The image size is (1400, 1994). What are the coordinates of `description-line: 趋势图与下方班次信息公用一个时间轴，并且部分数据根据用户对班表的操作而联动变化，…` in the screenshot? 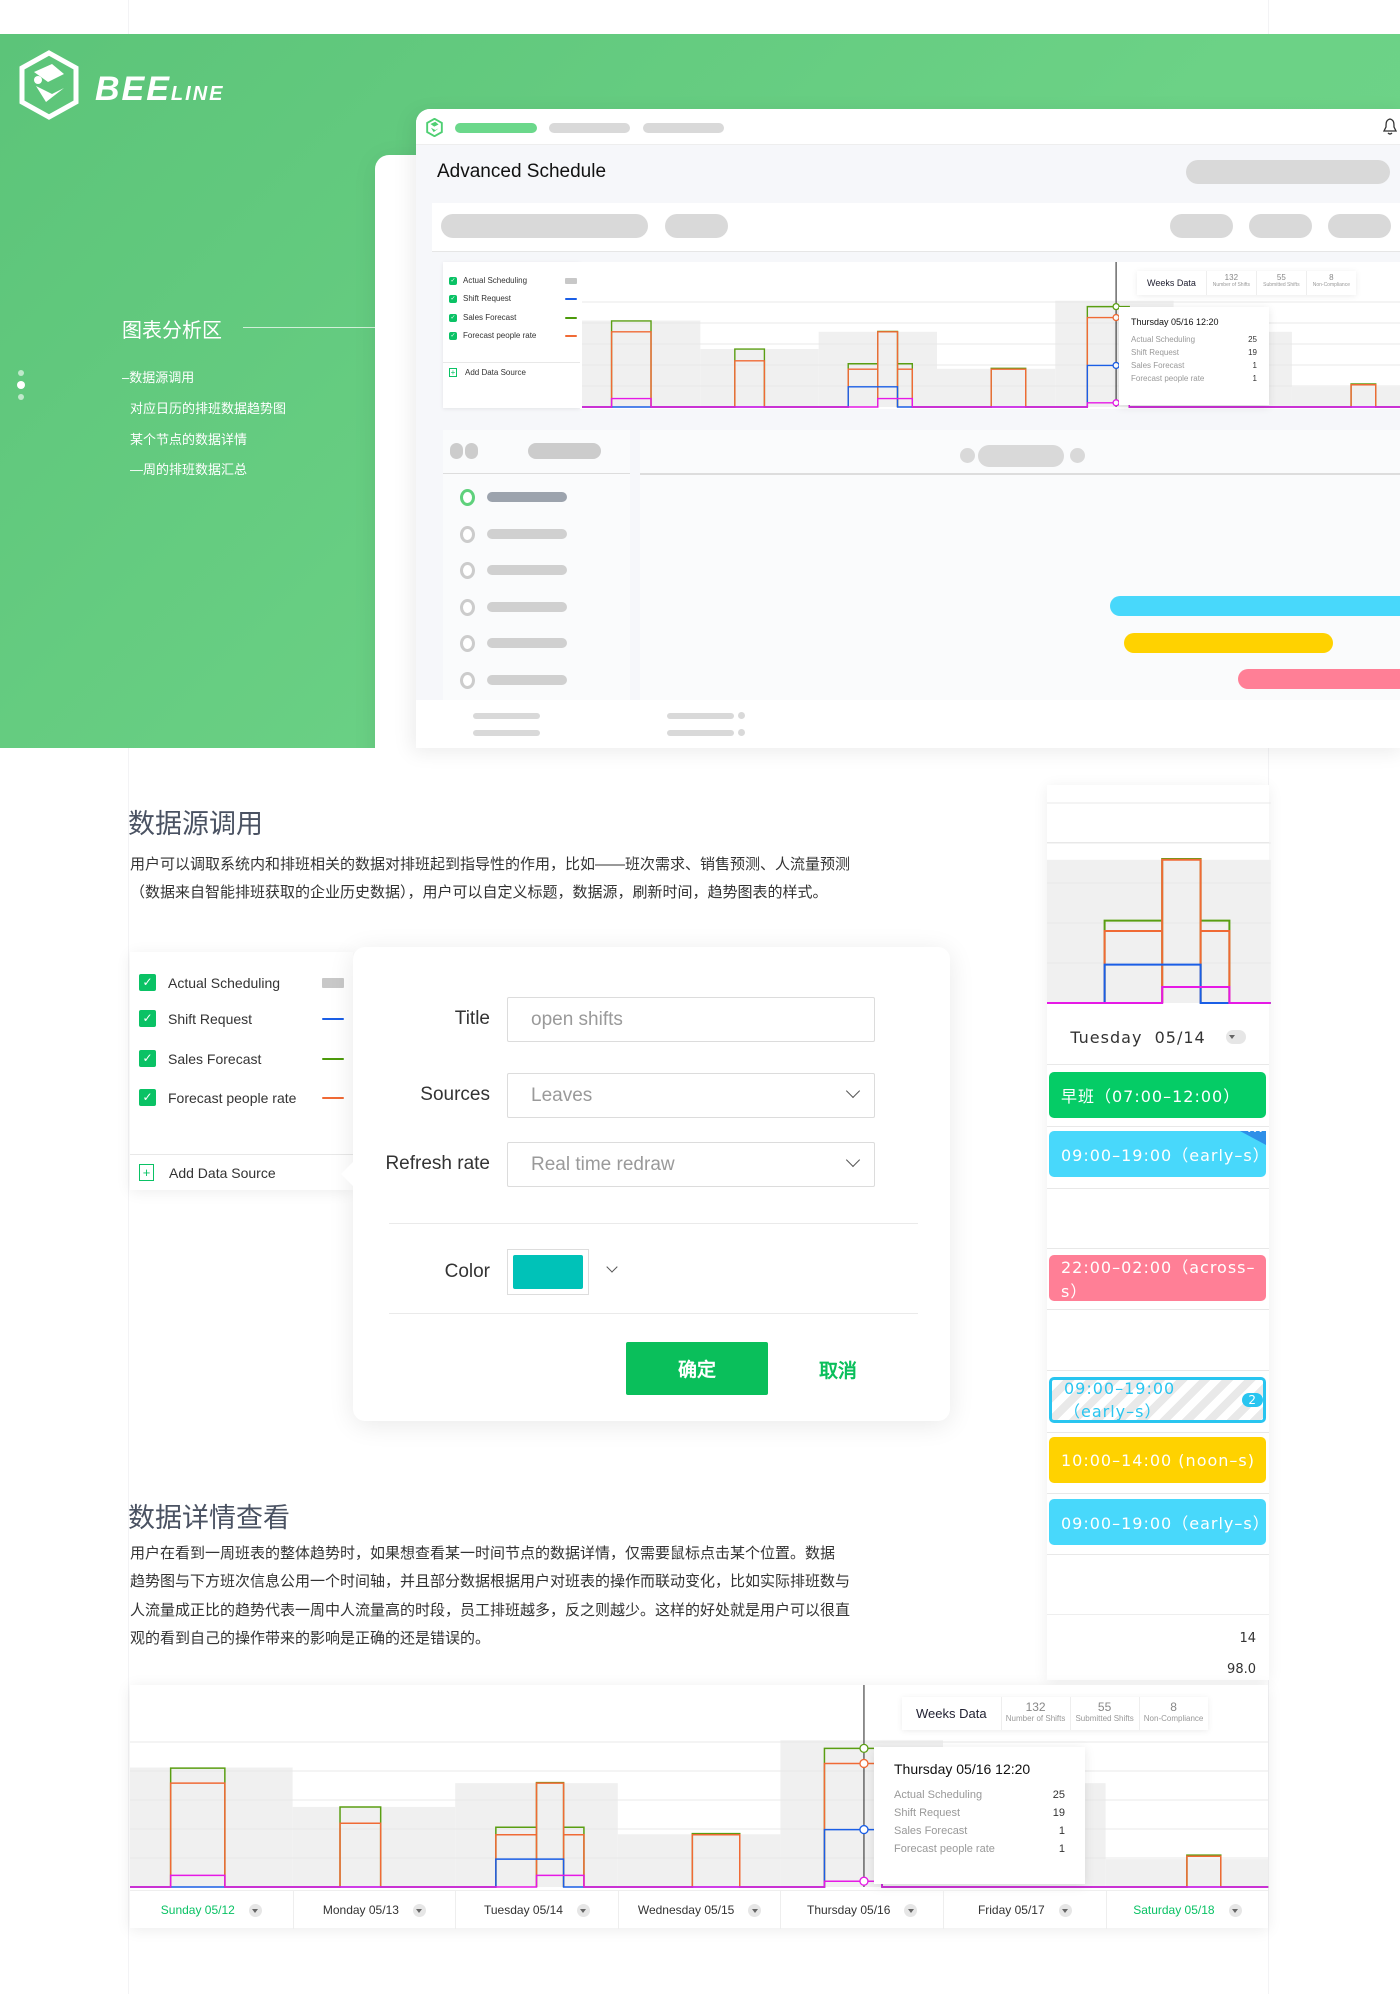 It's located at (490, 1582).